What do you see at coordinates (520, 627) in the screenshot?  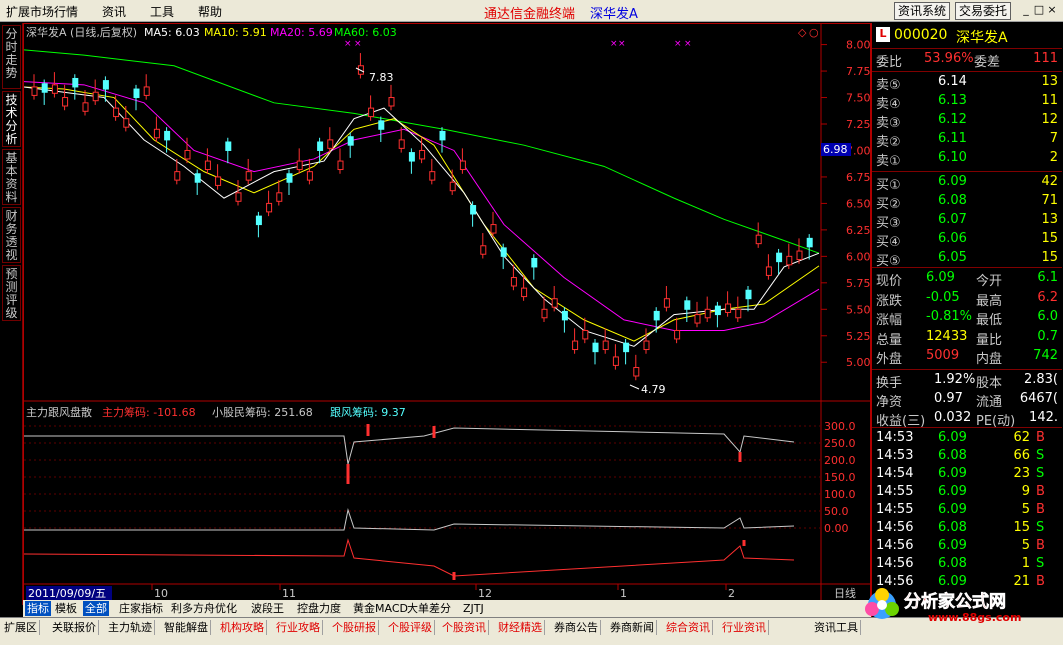 I see `taskbar-item: 财经精选` at bounding box center [520, 627].